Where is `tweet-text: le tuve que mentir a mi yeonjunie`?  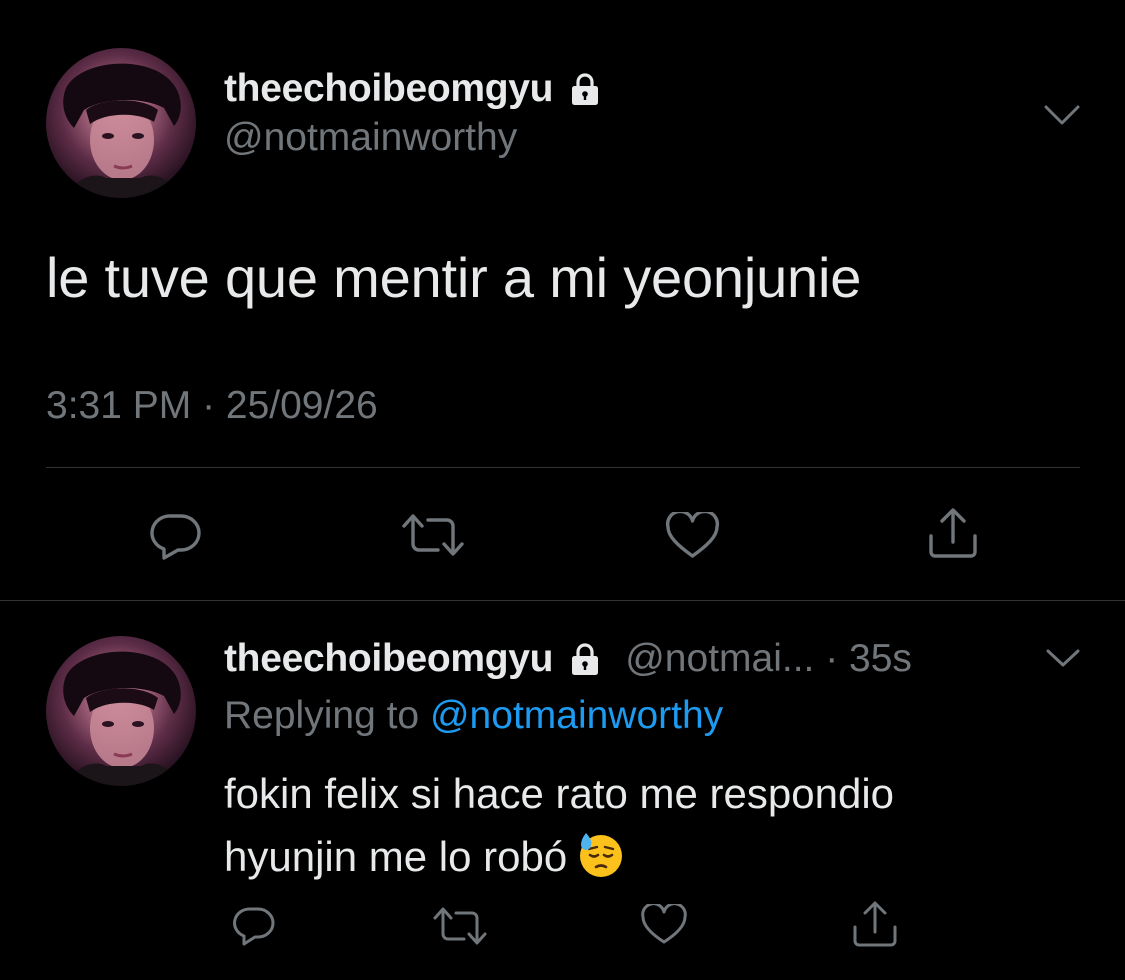 tweet-text: le tuve que mentir a mi yeonjunie is located at coordinates (454, 277).